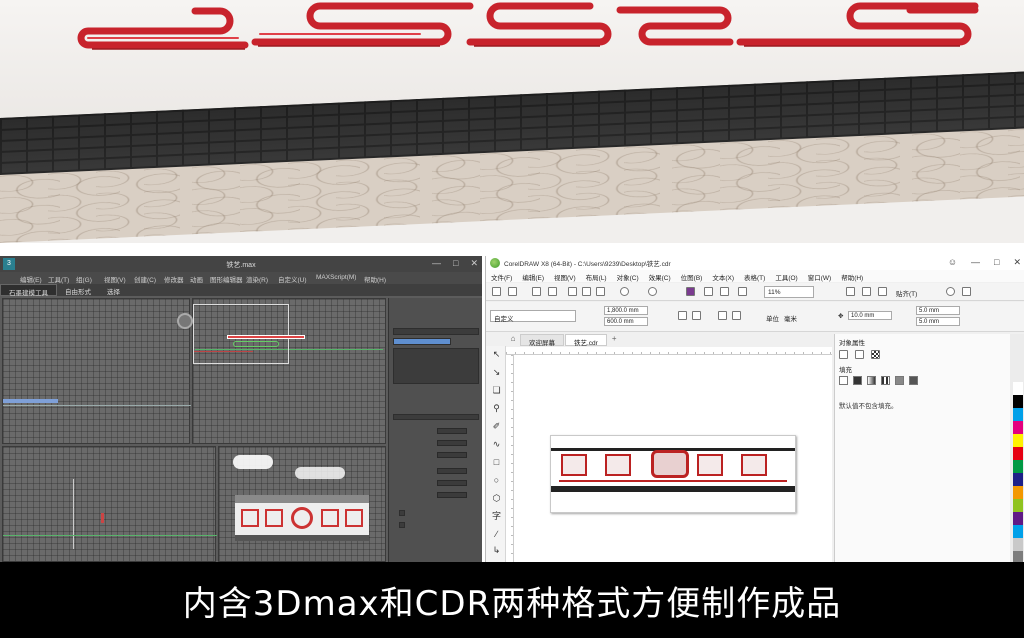  What do you see at coordinates (501, 276) in the screenshot?
I see `cdr-menu-file: 文件(F)` at bounding box center [501, 276].